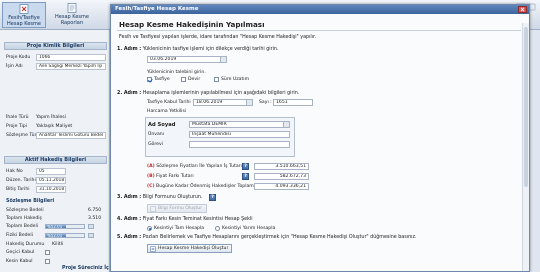 The width and height of the screenshot is (540, 272). I want to click on sure-uzatim-label: Süre Uzatım, so click(235, 79).